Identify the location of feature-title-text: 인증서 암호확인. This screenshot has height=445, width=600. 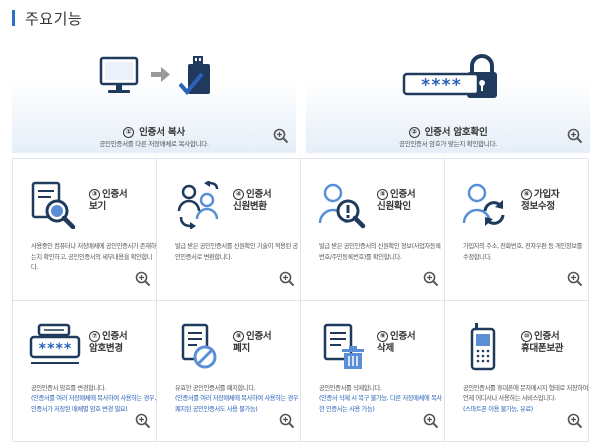
(456, 132).